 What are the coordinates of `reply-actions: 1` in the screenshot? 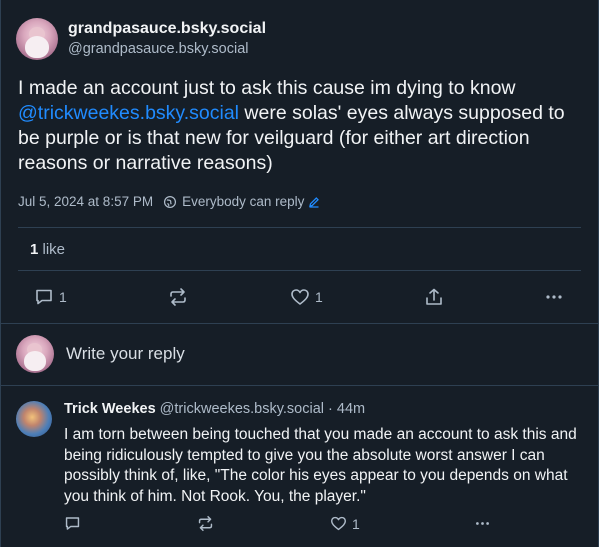 It's located at (314, 525).